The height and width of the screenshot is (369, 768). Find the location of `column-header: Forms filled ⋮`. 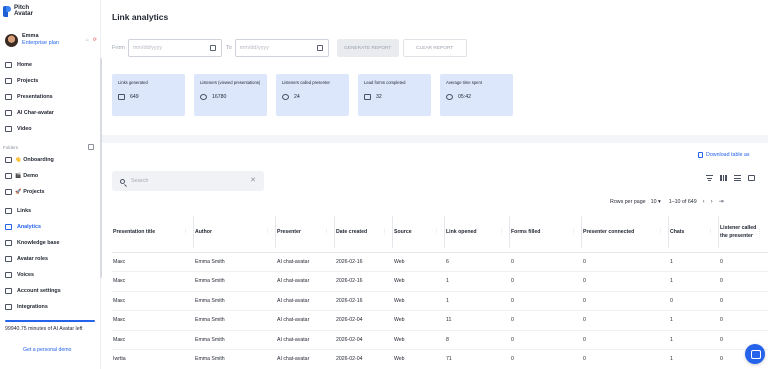

column-header: Forms filled ⋮ is located at coordinates (546, 232).